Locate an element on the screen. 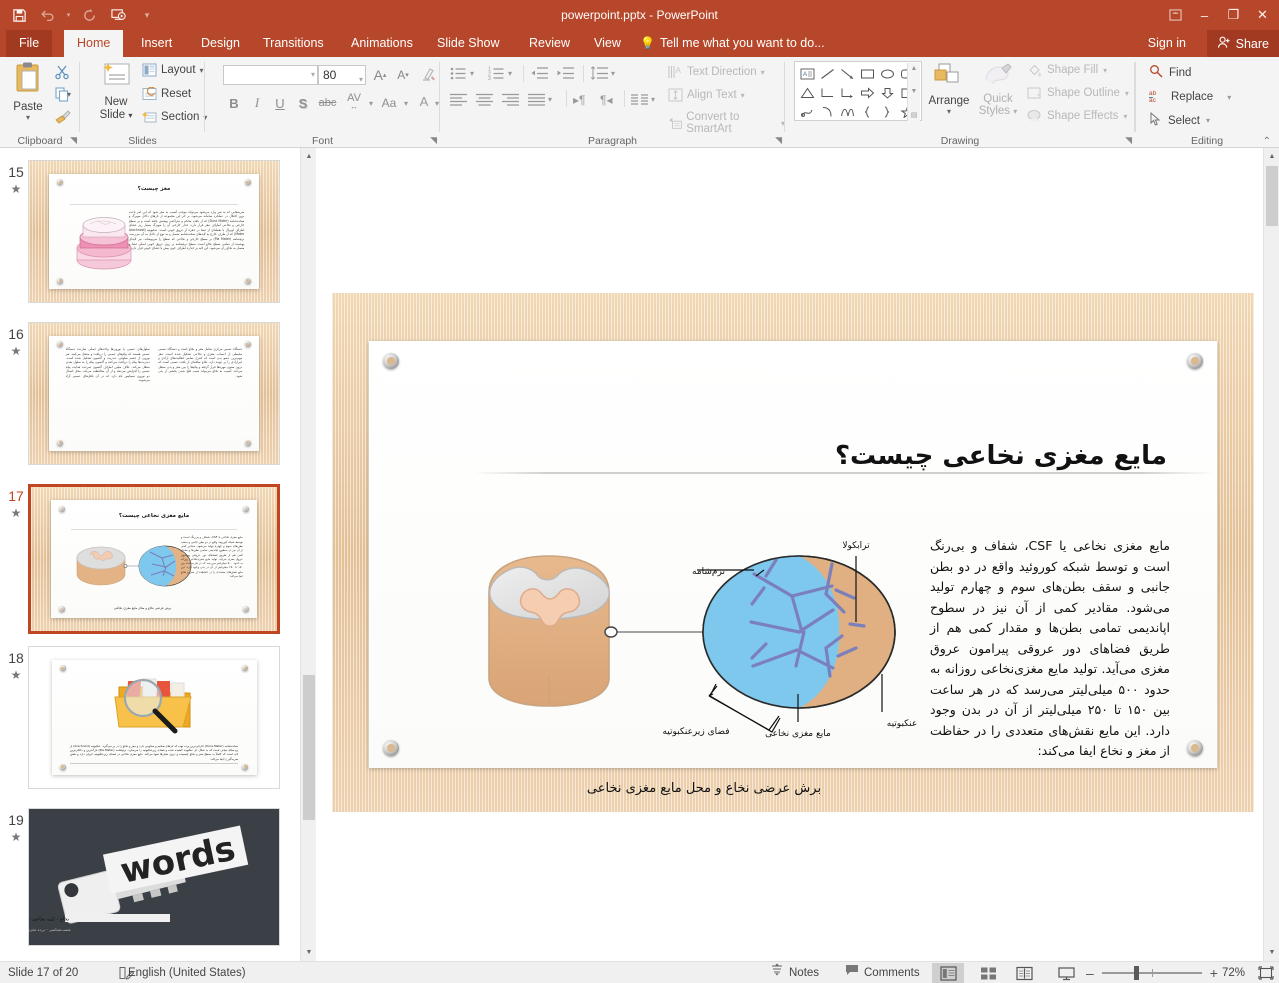  reset-button: Reset is located at coordinates (166, 94).